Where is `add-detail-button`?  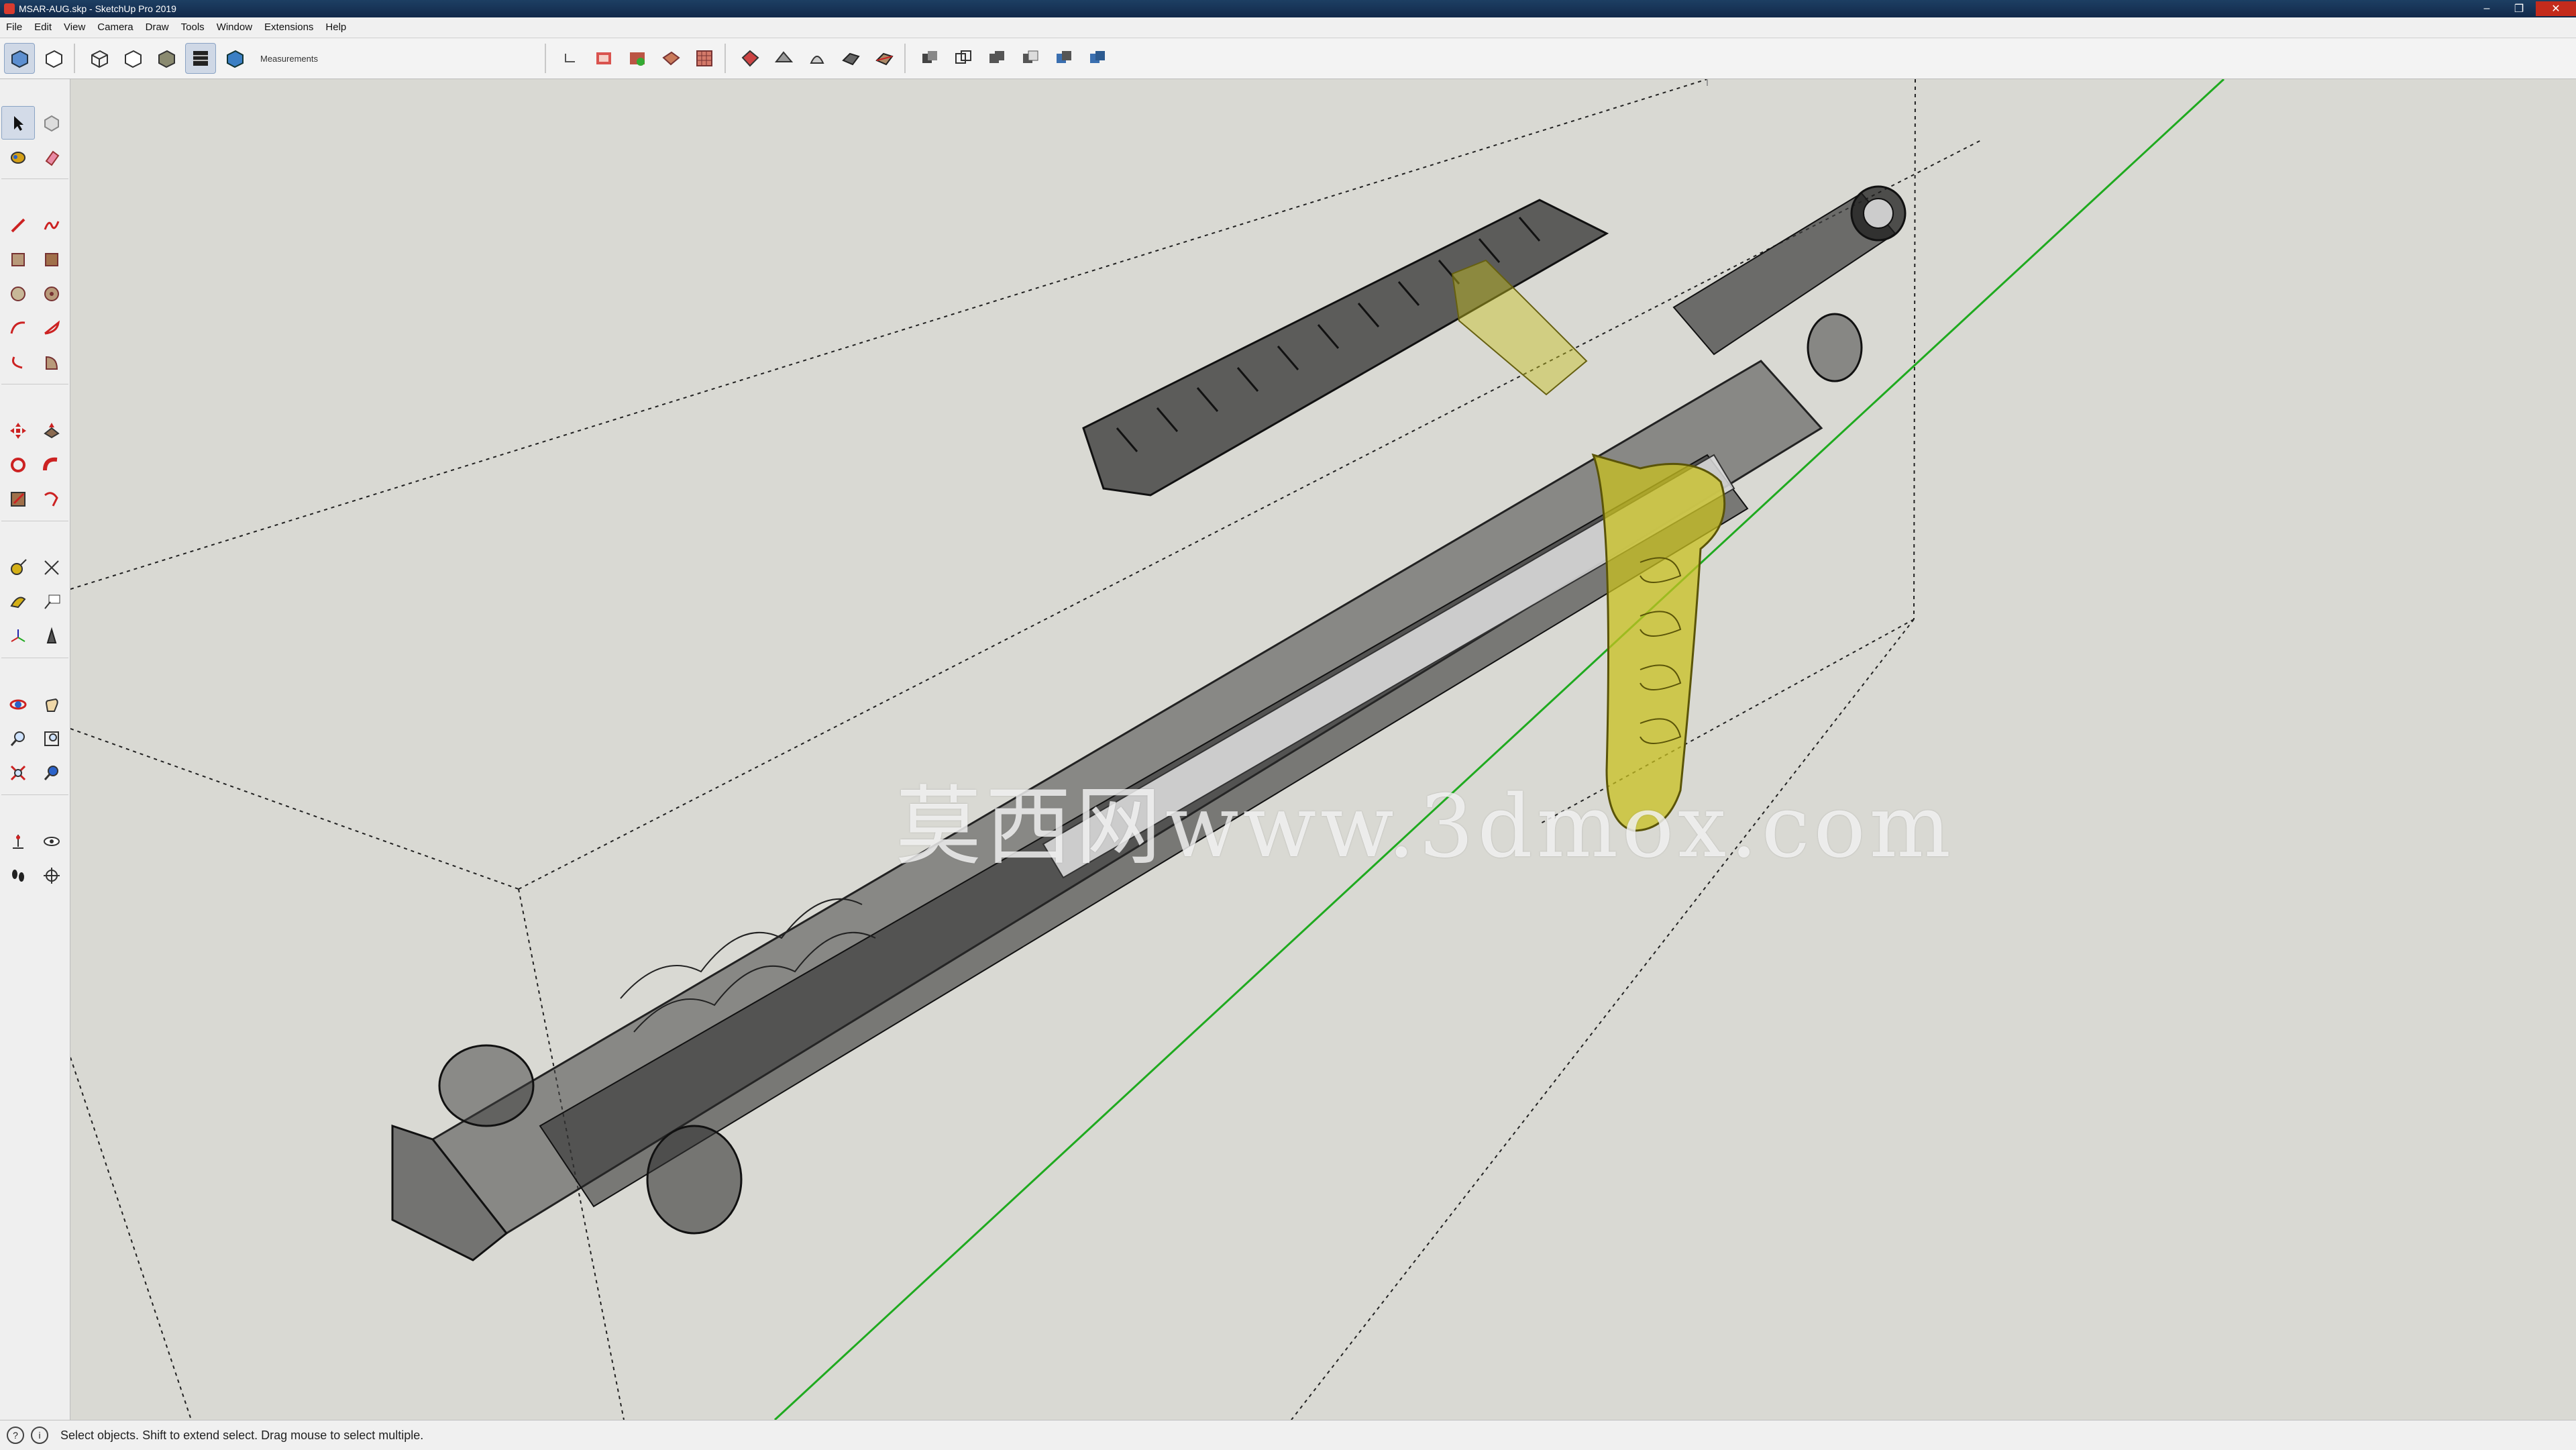 add-detail-button is located at coordinates (850, 58).